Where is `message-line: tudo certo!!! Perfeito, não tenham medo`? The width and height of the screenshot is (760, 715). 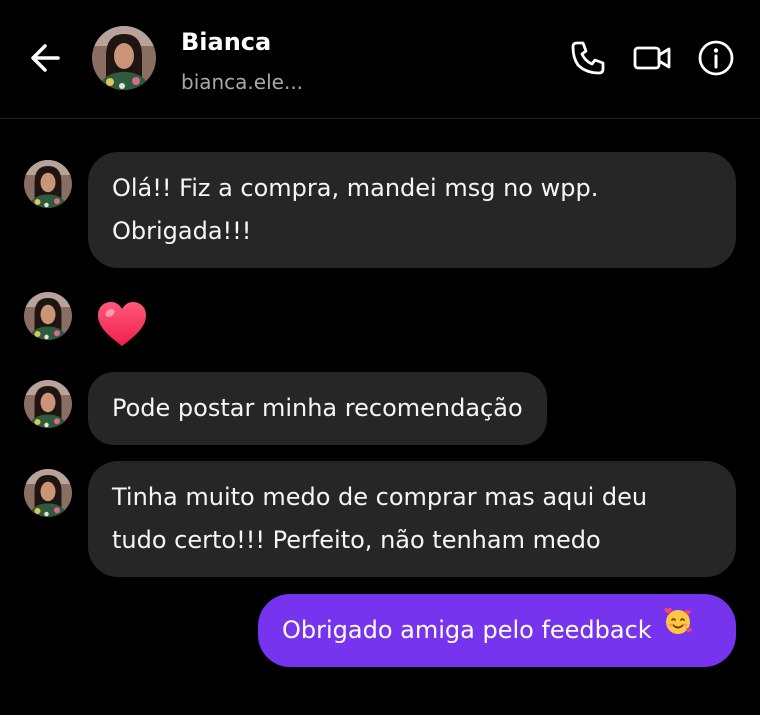
message-line: tudo certo!!! Perfeito, não tenham medo is located at coordinates (356, 540).